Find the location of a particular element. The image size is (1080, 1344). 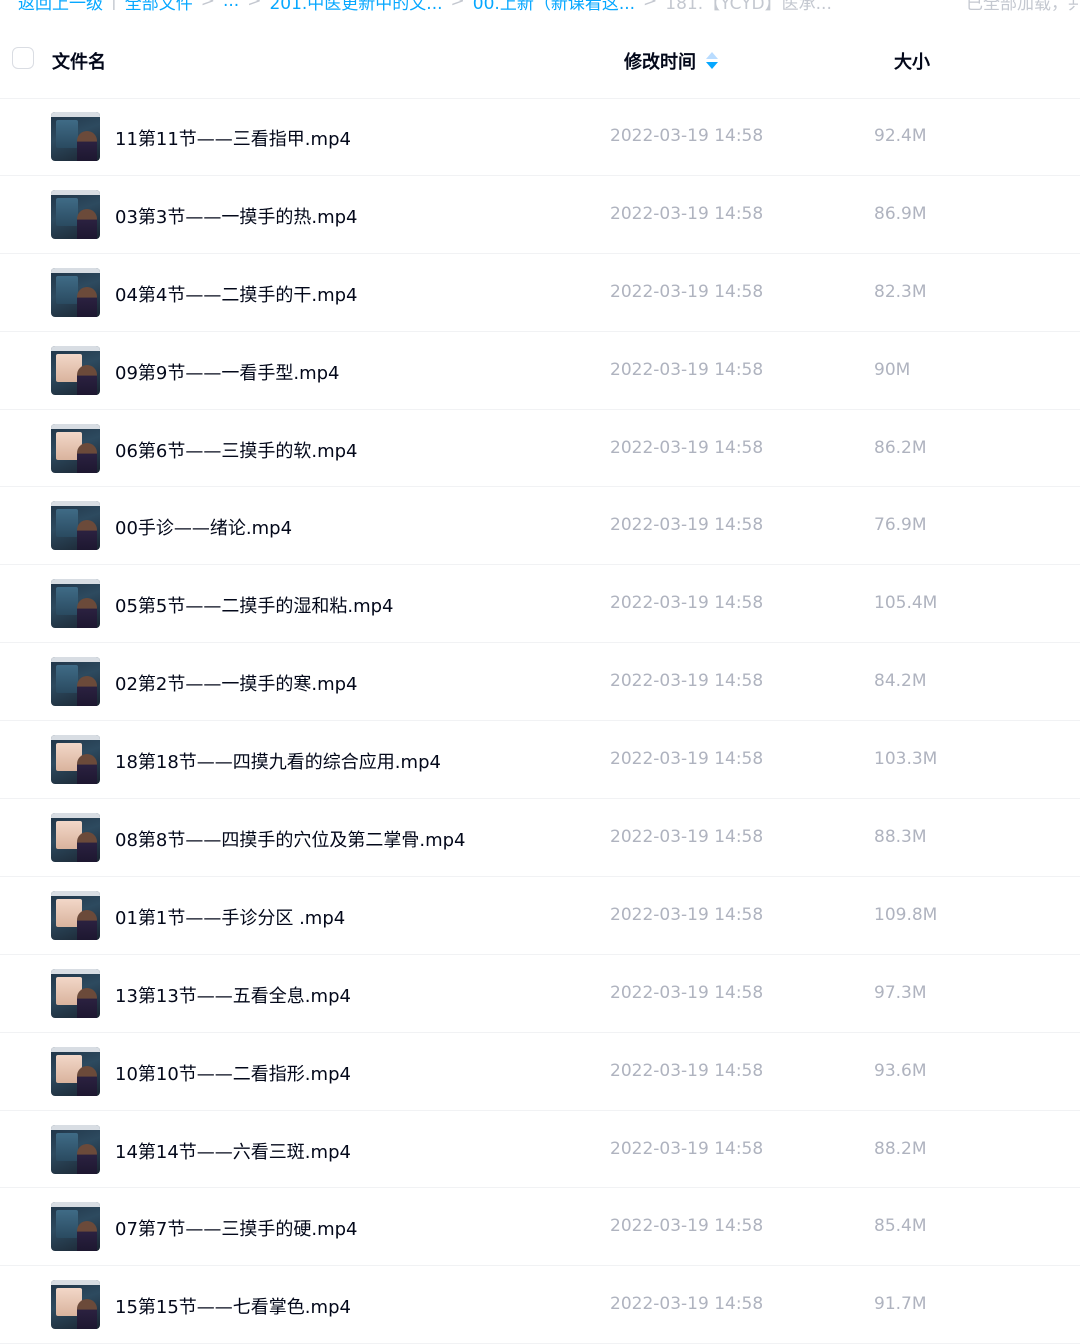

file-name: 13第13节——五看全息.mp4 is located at coordinates (233, 995).